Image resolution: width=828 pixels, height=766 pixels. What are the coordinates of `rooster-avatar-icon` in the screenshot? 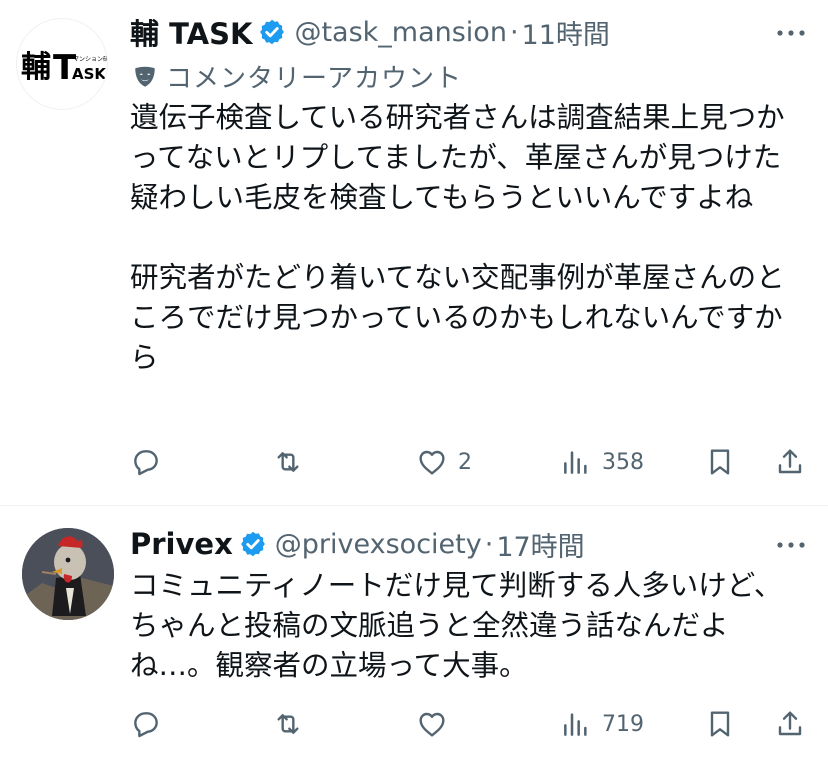 It's located at (68, 574).